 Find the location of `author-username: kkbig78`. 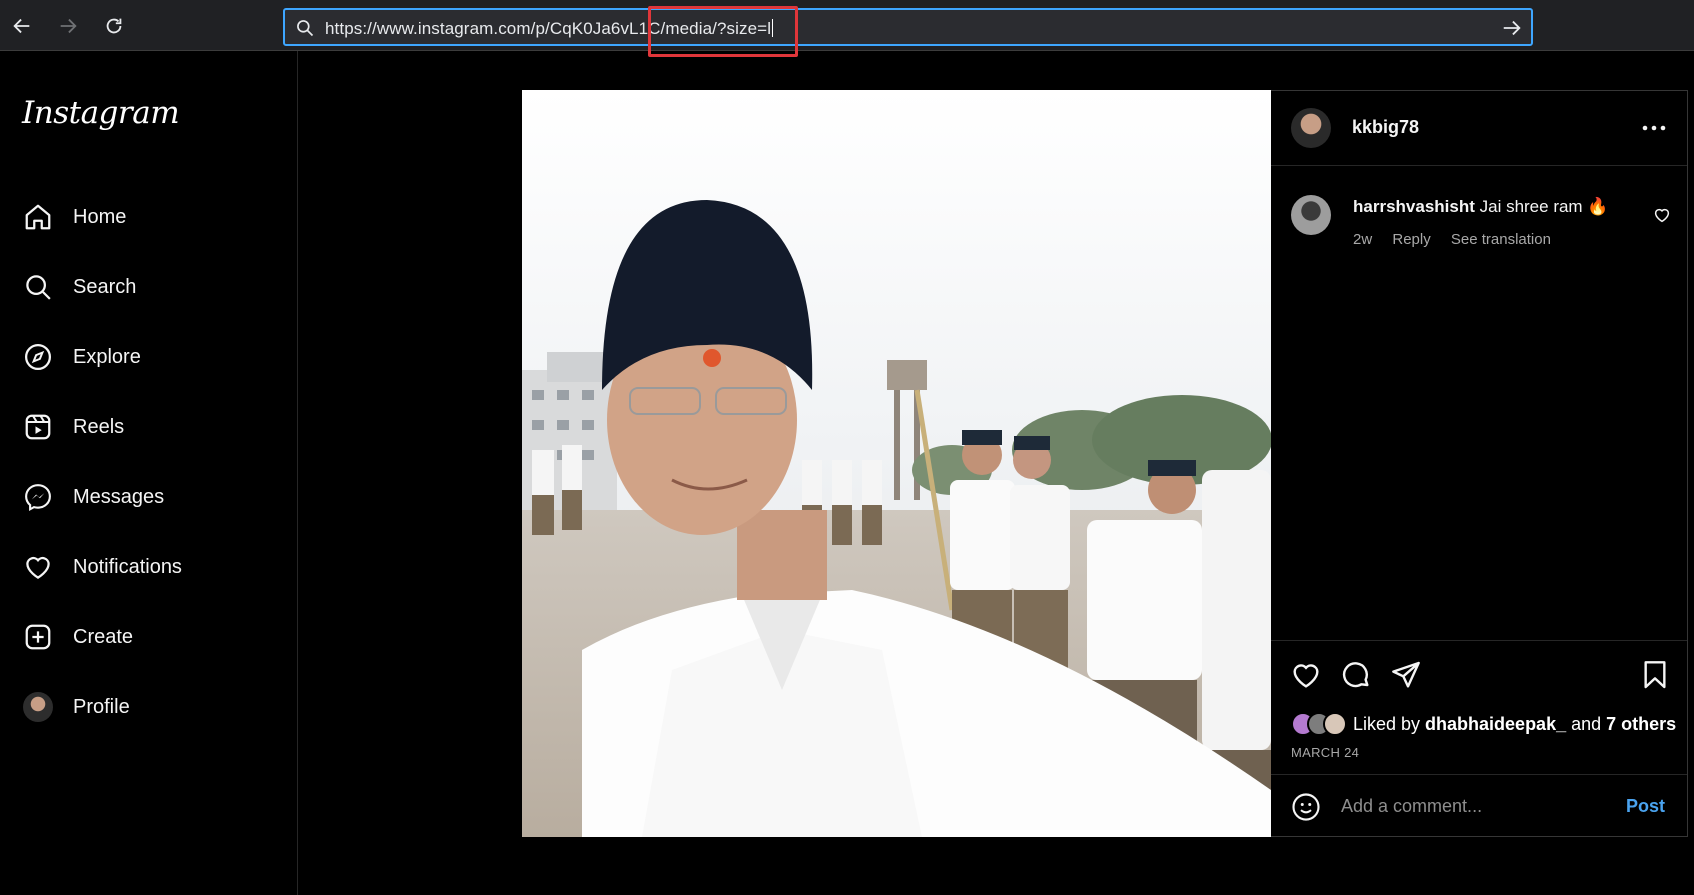

author-username: kkbig78 is located at coordinates (1385, 127).